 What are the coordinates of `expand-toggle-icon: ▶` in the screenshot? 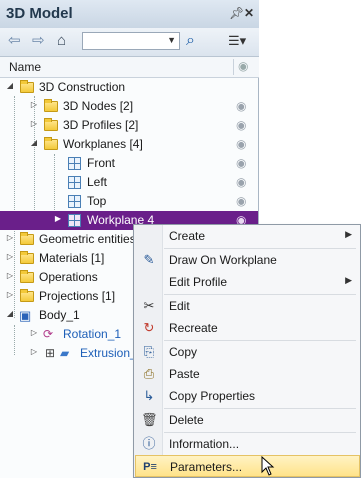 It's located at (58, 218).